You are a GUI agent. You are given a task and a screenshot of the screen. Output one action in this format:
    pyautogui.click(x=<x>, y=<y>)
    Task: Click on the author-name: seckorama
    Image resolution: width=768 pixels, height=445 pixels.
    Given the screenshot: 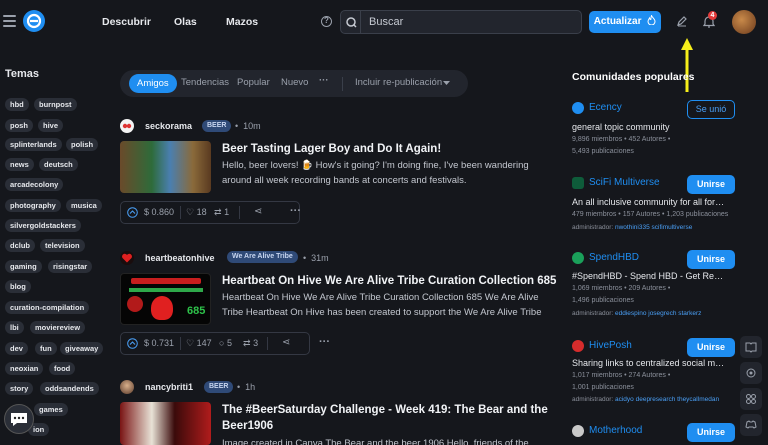 What is the action you would take?
    pyautogui.click(x=168, y=126)
    